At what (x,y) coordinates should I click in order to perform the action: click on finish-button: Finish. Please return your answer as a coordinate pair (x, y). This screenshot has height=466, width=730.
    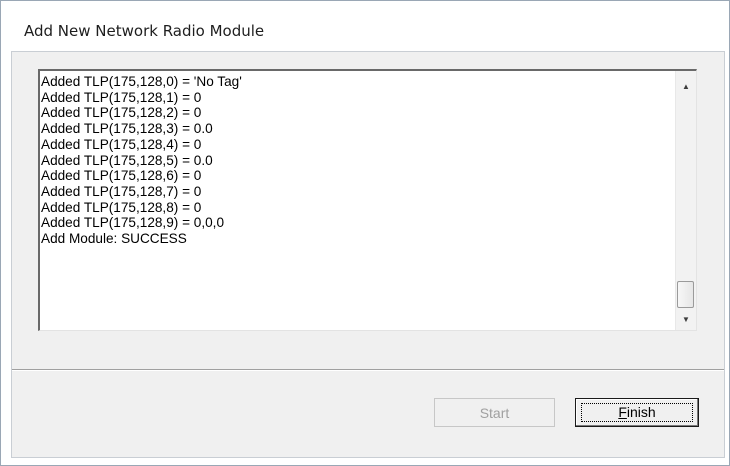
    Looking at the image, I should click on (637, 412).